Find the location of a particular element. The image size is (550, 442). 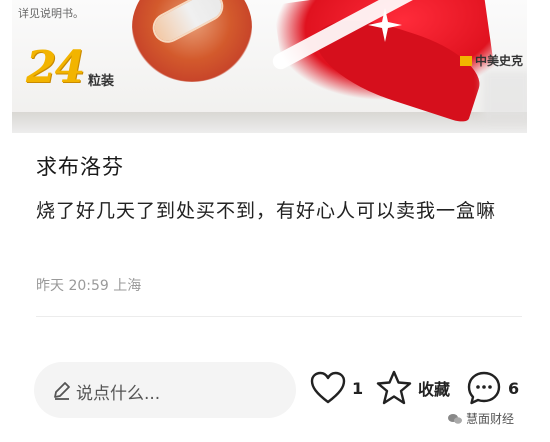

heart-icon is located at coordinates (328, 388).